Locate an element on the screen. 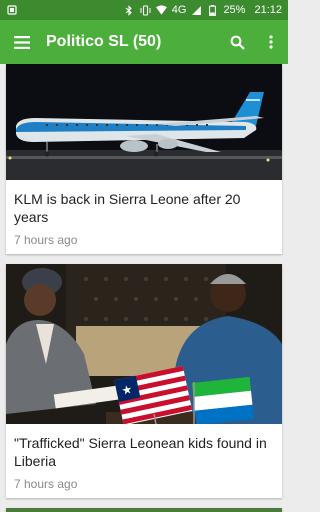 Image resolution: width=320 pixels, height=512 pixels. status-bar: 4G 25% 21:12 is located at coordinates (144, 10).